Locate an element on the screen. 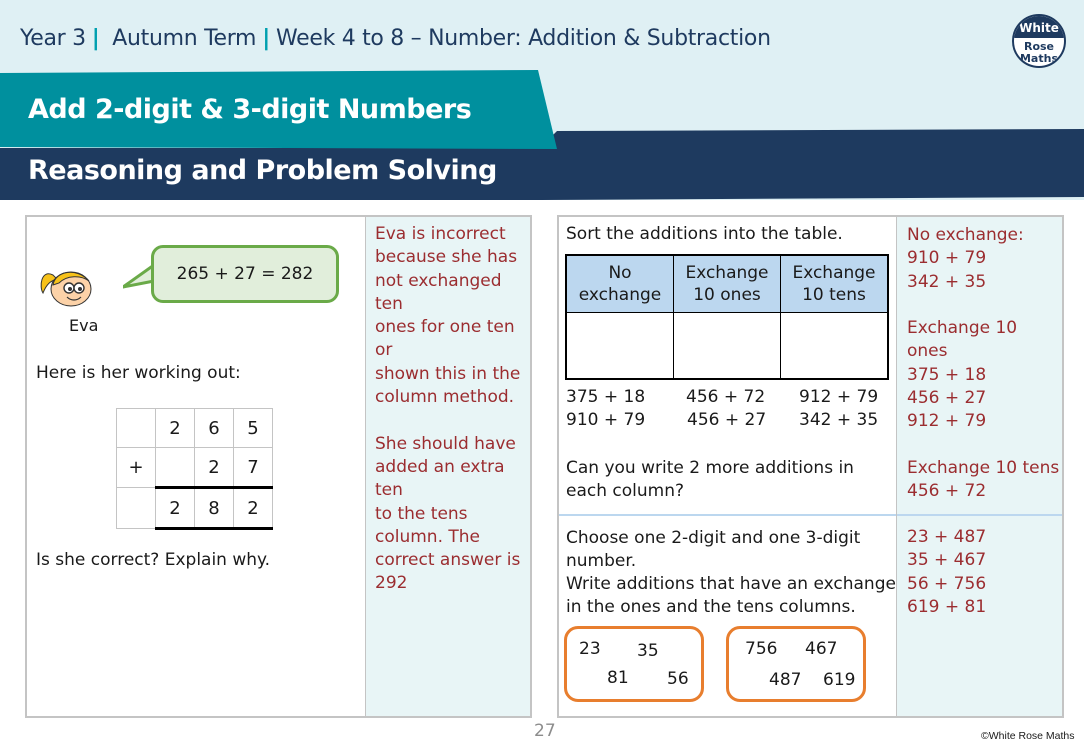 This screenshot has width=1084, height=750. table-header-exchange-tens: Exchange 10 tens is located at coordinates (834, 283).